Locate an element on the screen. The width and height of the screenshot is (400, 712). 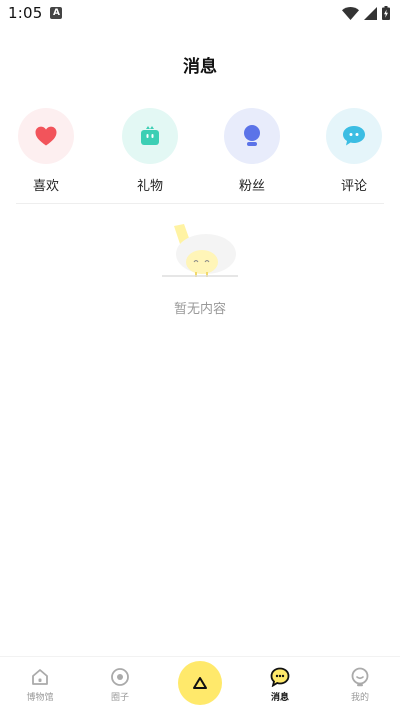
status-bar: 1:05 A is located at coordinates (200, 13).